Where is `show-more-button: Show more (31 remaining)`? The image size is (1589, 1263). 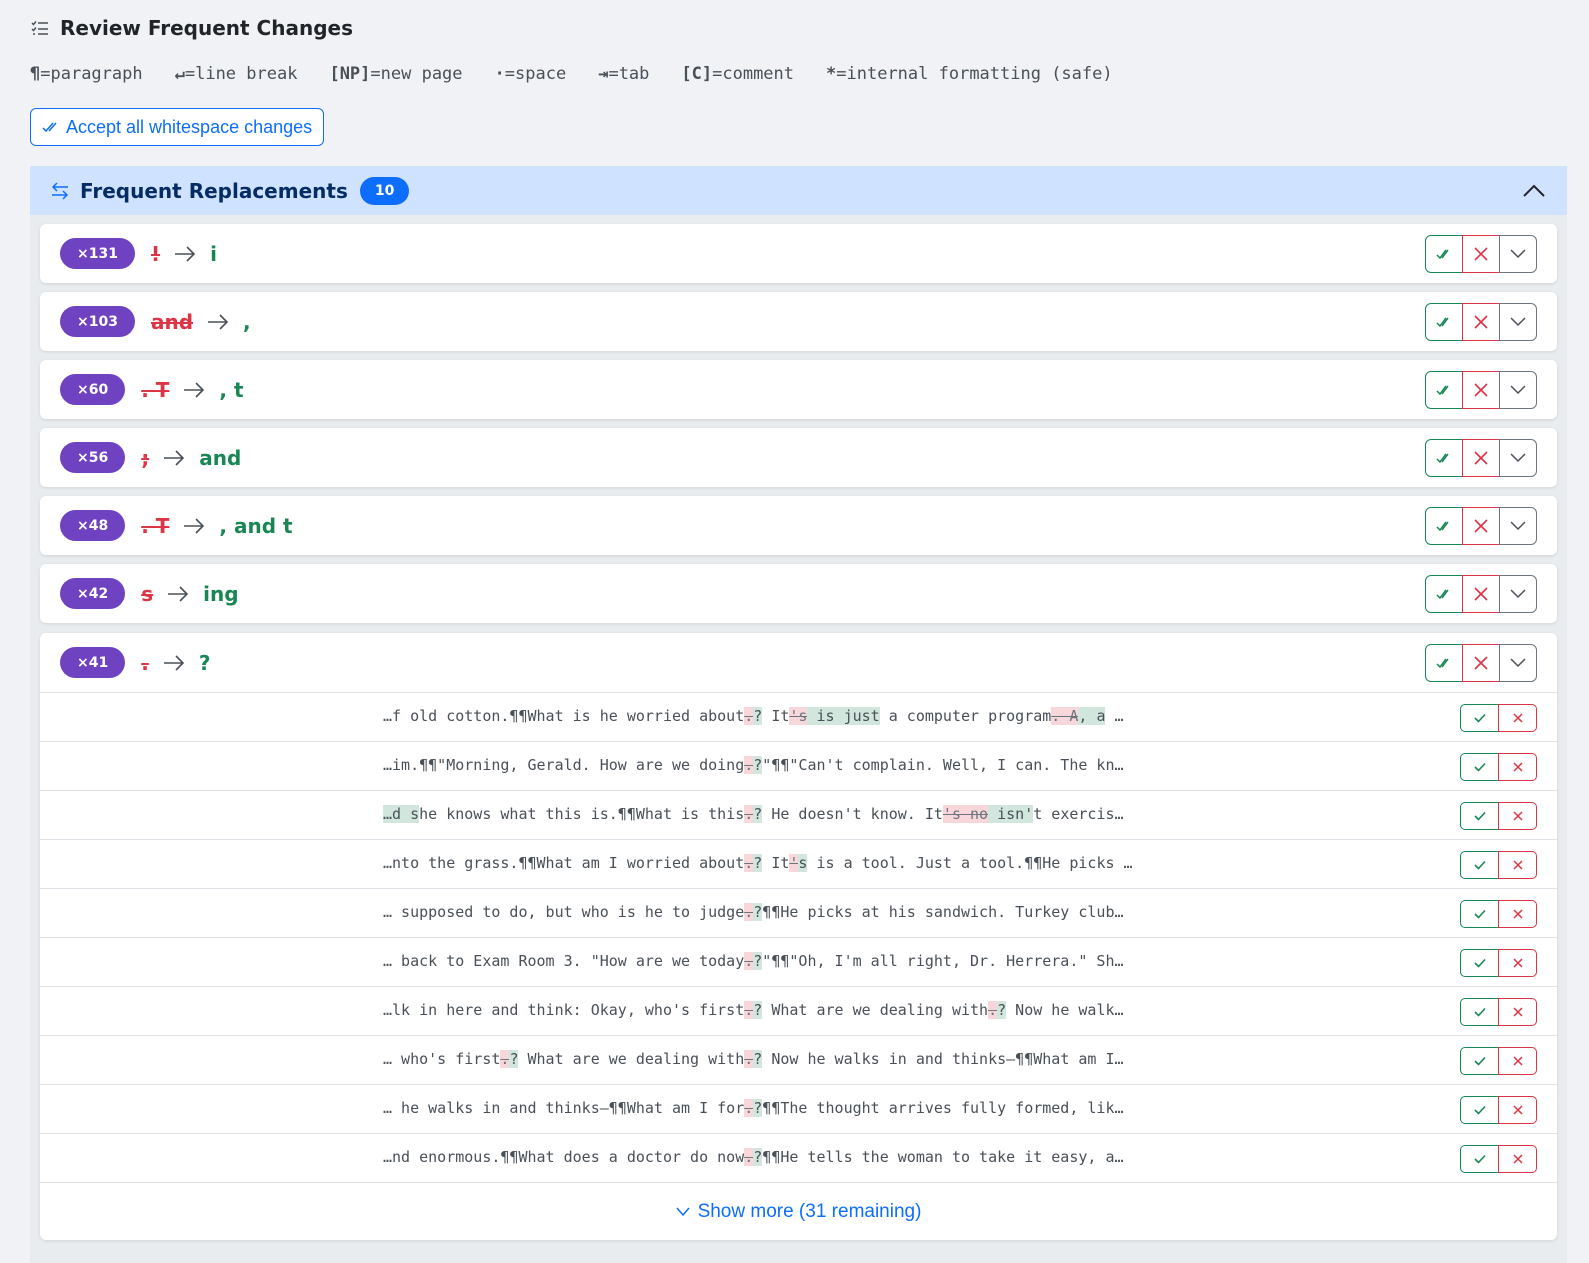
show-more-button: Show more (31 remaining) is located at coordinates (798, 1211).